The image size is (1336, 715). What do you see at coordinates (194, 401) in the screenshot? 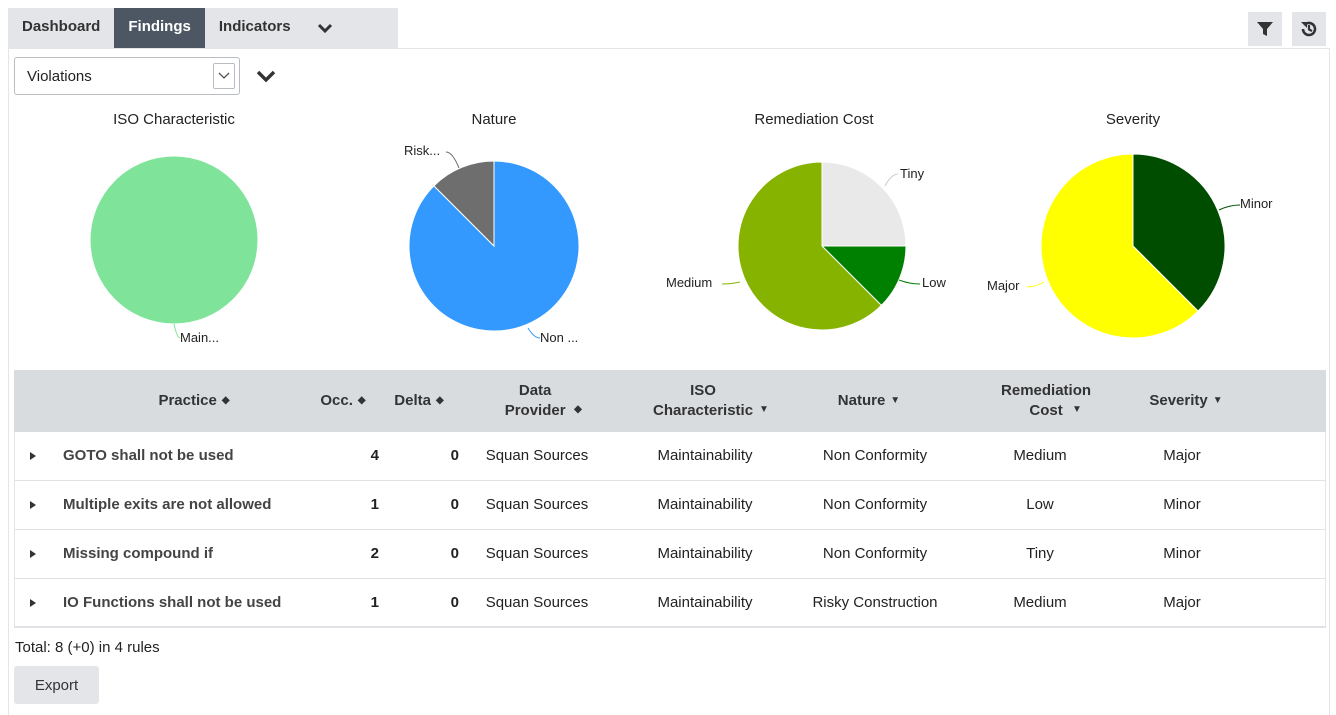
I see `column-header-practice: Practice ◆` at bounding box center [194, 401].